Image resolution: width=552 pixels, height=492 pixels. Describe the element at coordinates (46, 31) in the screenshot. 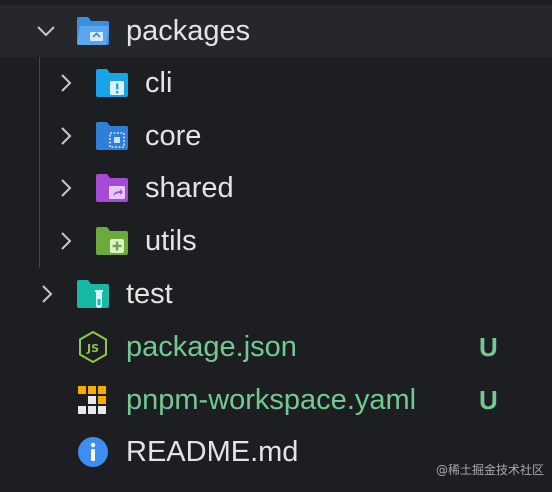

I see `chevron-down-icon` at that location.